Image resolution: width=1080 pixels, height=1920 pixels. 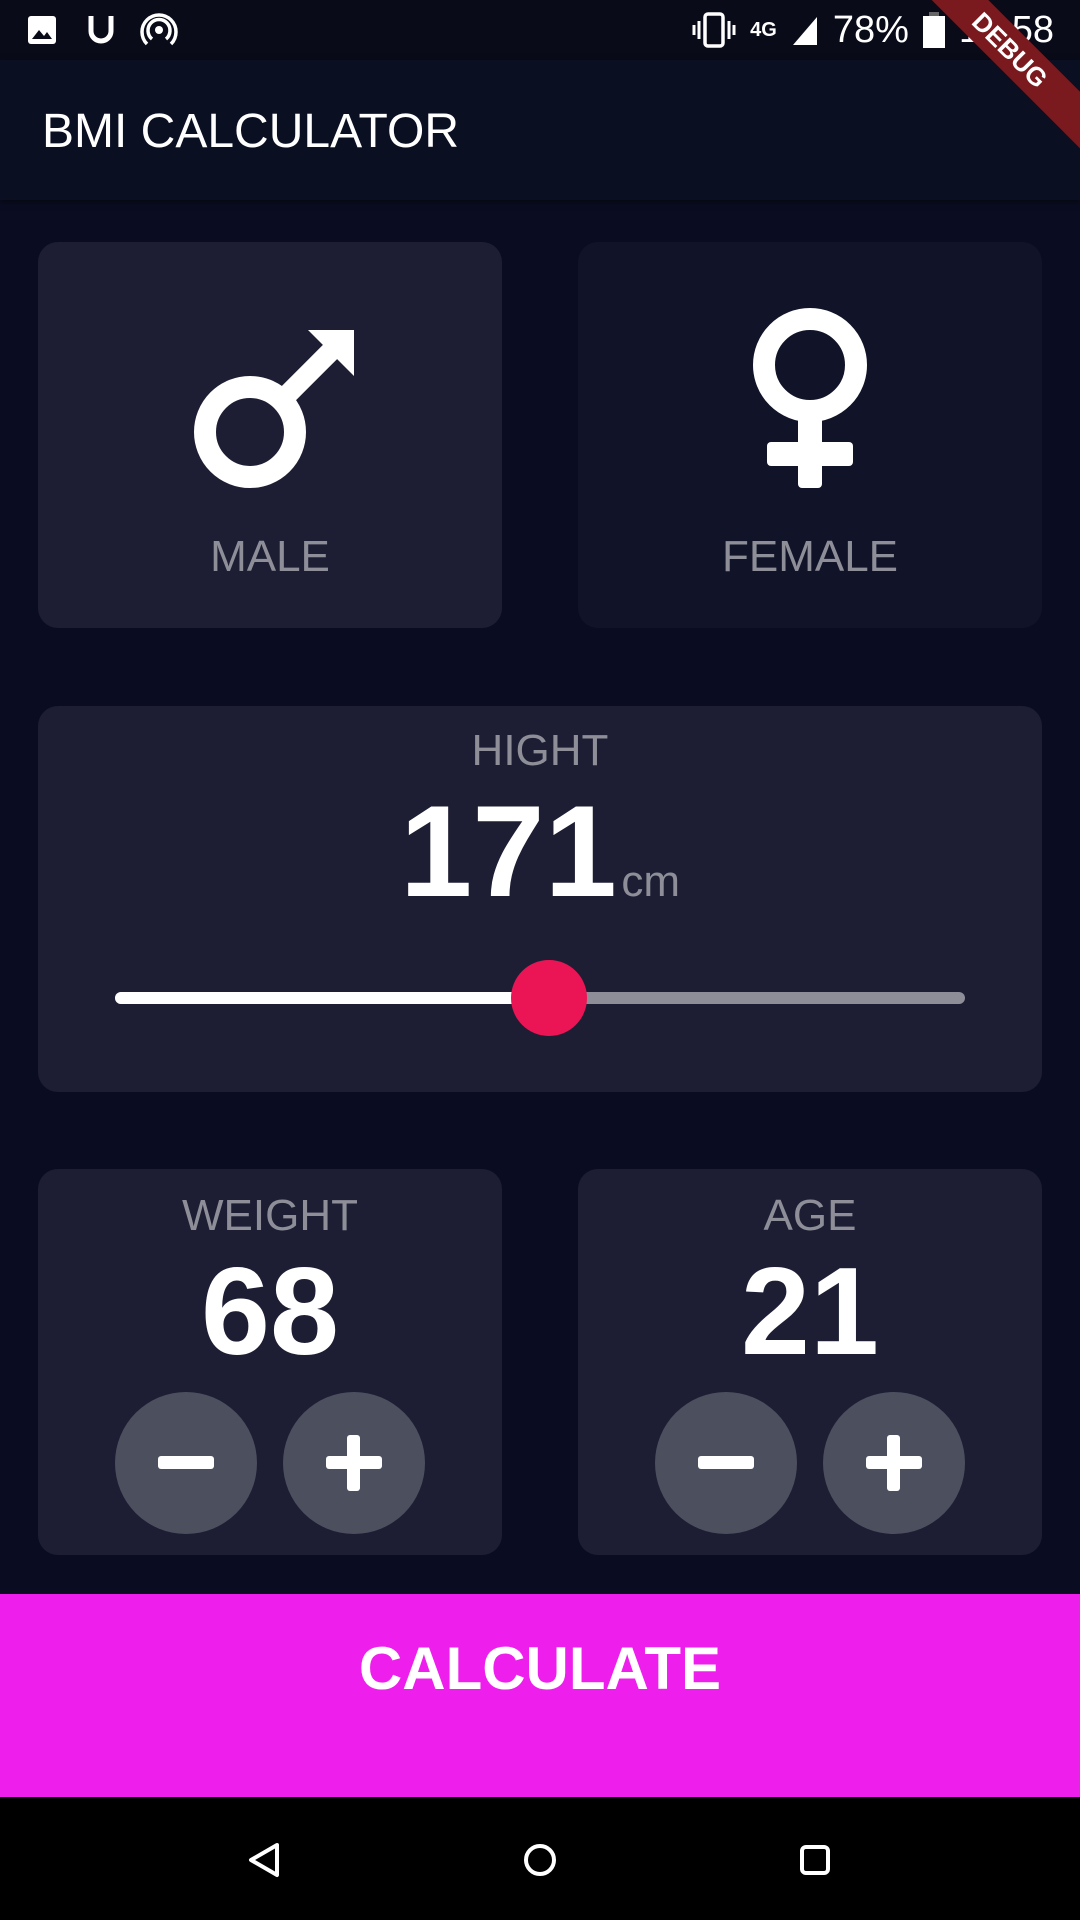 What do you see at coordinates (810, 1312) in the screenshot?
I see `age-value: 21` at bounding box center [810, 1312].